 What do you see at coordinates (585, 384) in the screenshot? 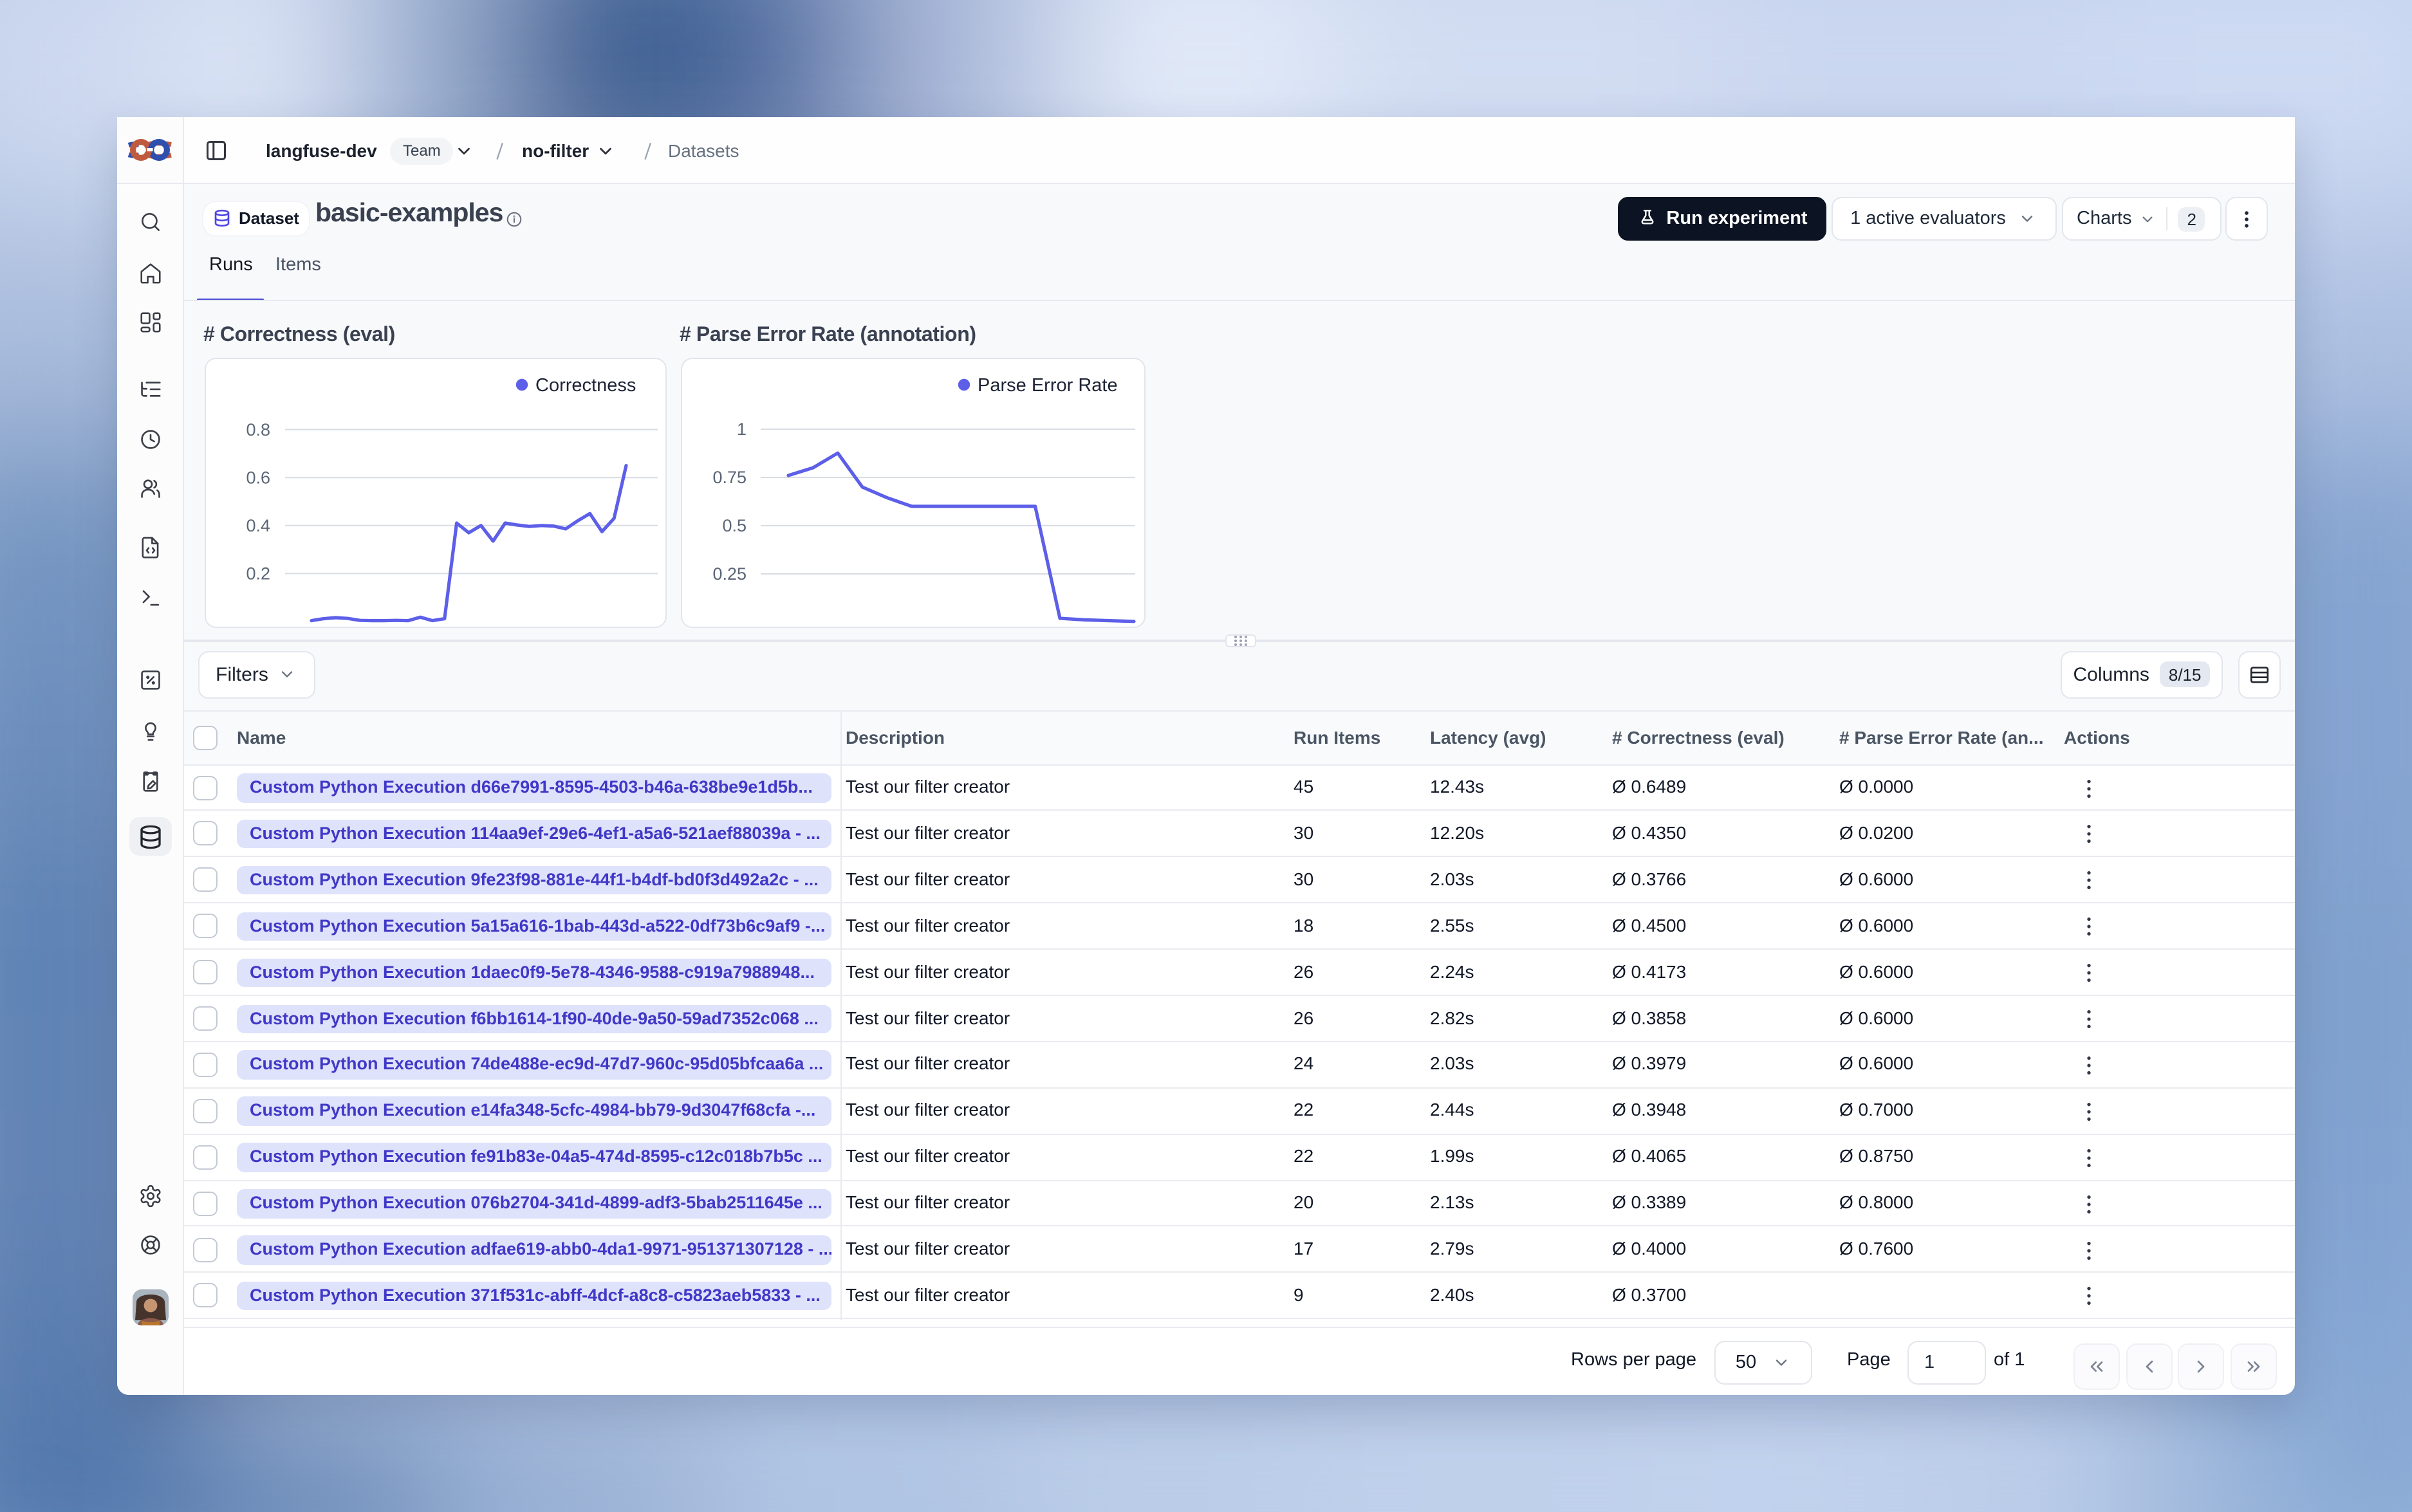
I see `svg-text: Correctness` at bounding box center [585, 384].